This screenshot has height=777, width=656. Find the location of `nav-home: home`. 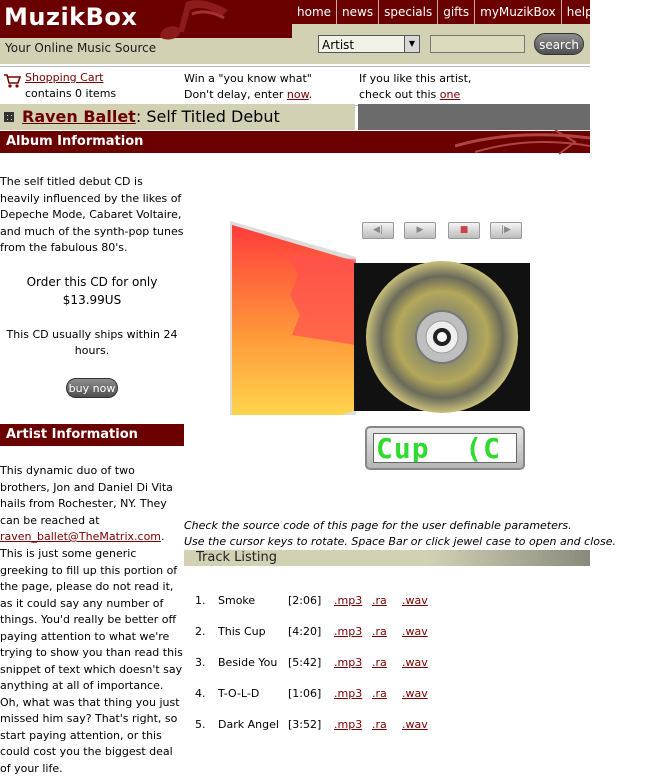

nav-home: home is located at coordinates (314, 12).